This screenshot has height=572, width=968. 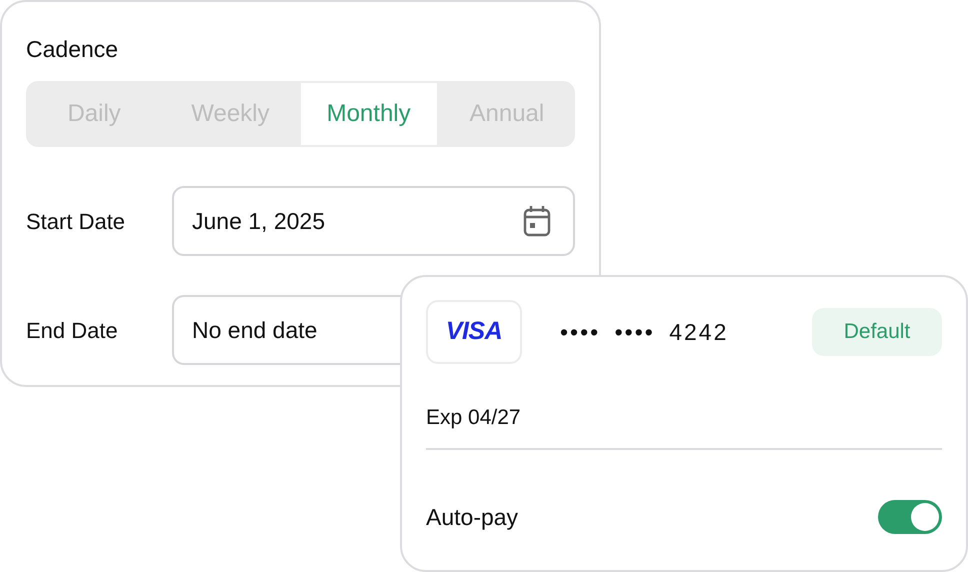 I want to click on card-number: •••• •••• 4242, so click(x=644, y=332).